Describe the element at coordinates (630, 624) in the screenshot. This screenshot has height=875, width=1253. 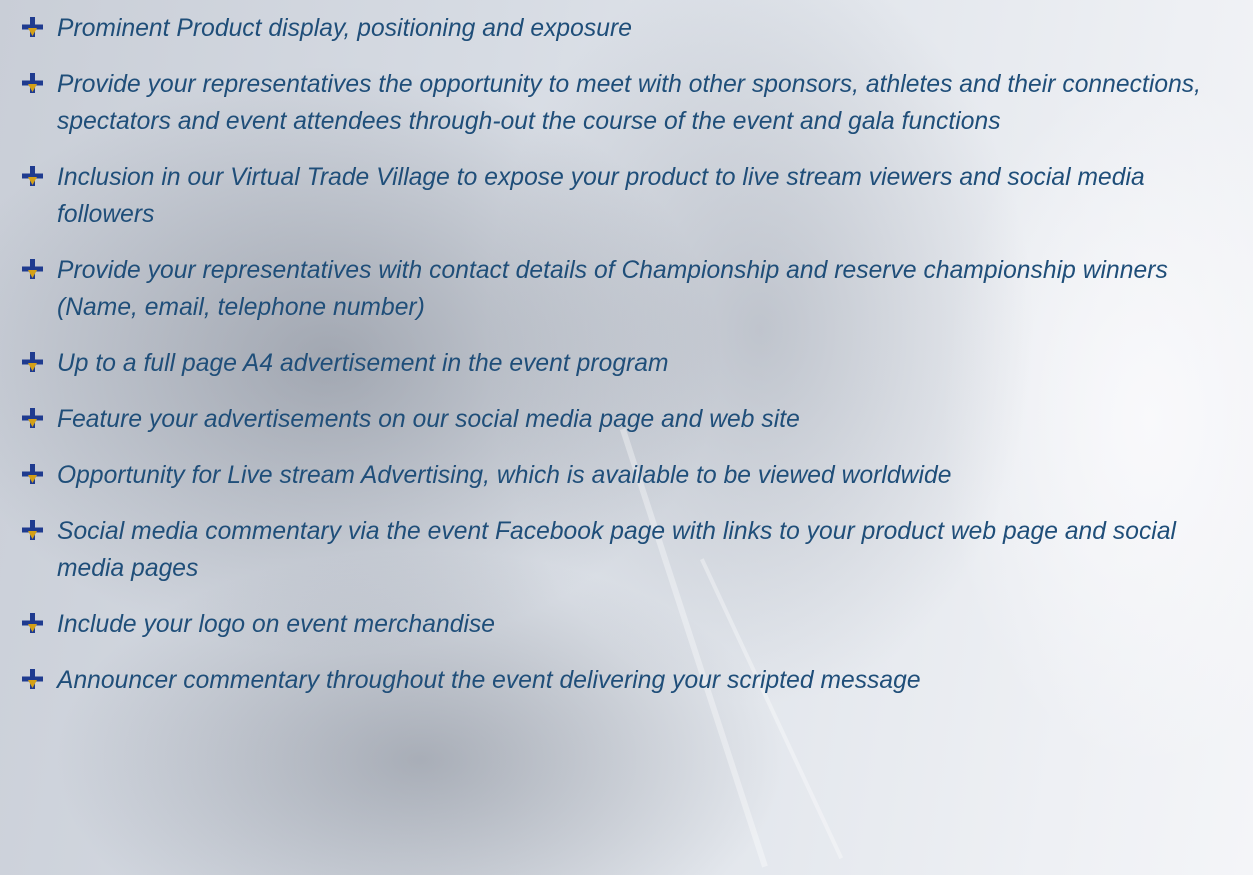
I see `list-item: Include your logo on event merchandise` at that location.